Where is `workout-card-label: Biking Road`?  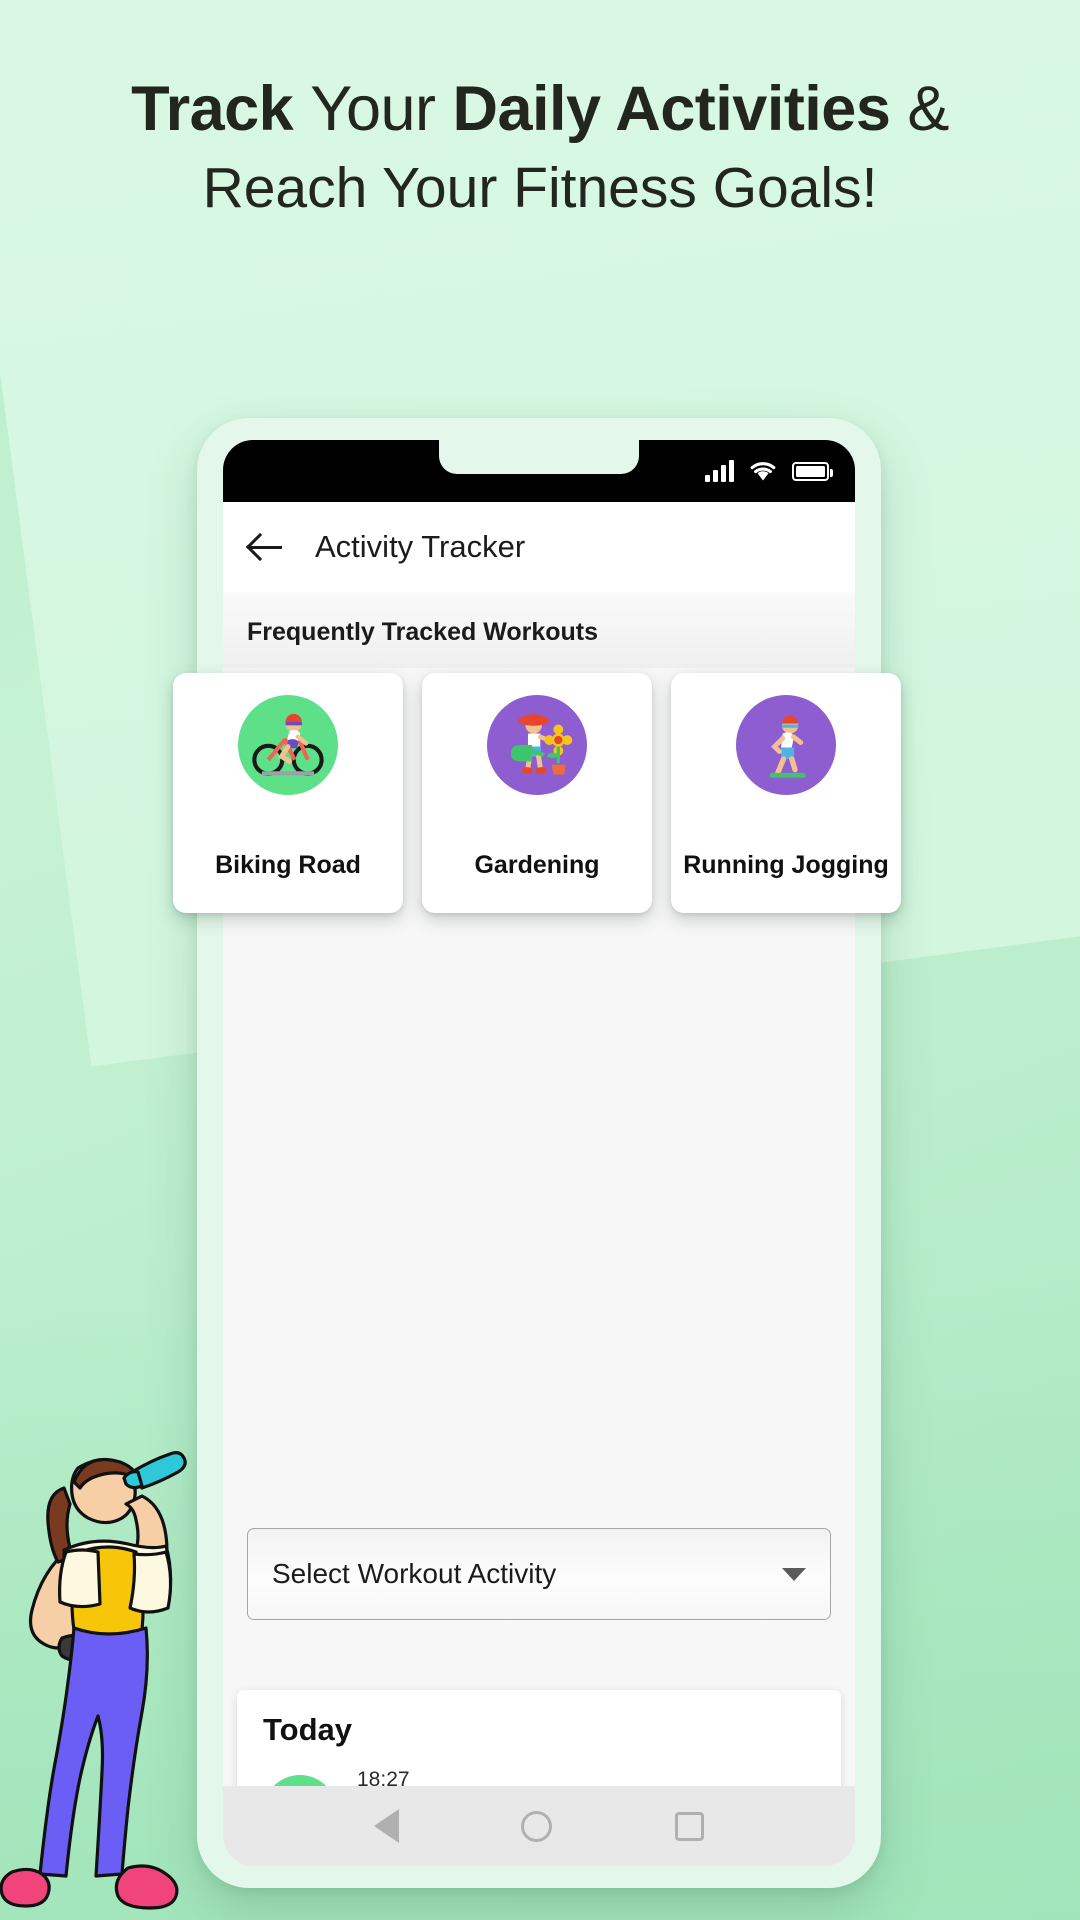
workout-card-label: Biking Road is located at coordinates (288, 865).